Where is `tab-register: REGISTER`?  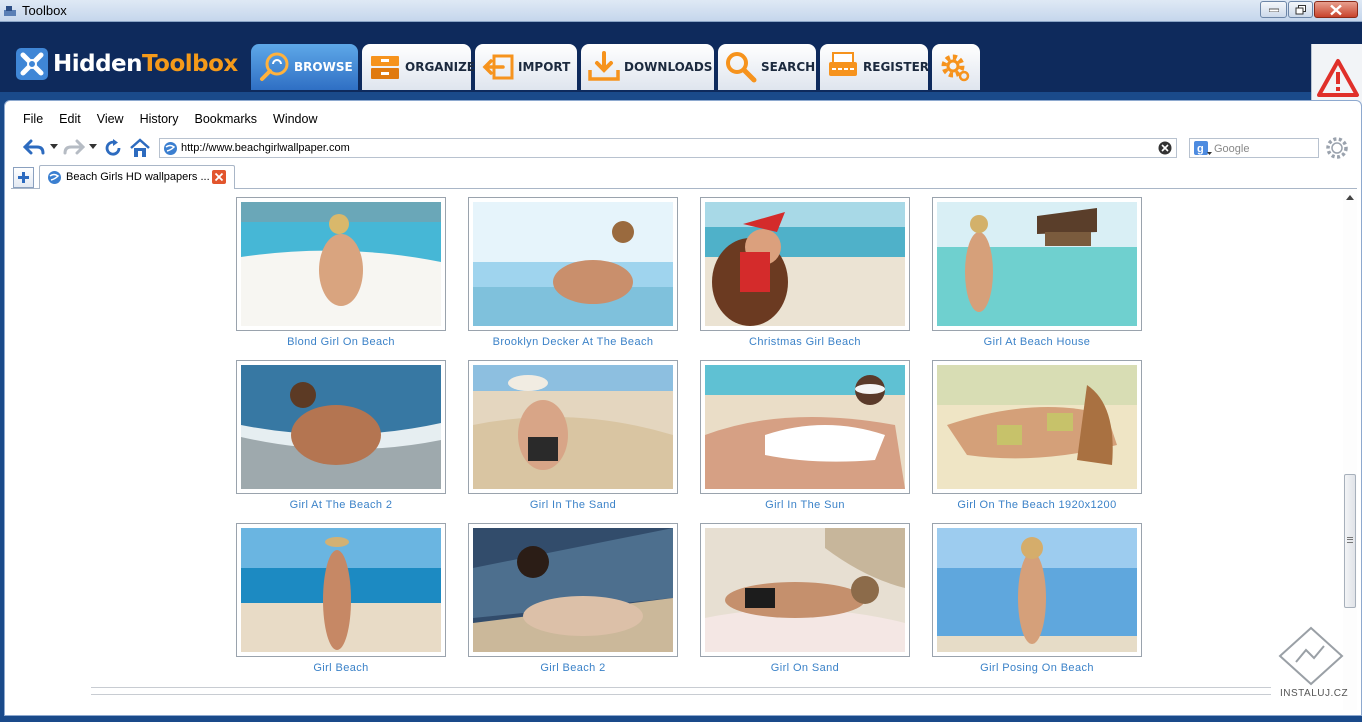 tab-register: REGISTER is located at coordinates (874, 67).